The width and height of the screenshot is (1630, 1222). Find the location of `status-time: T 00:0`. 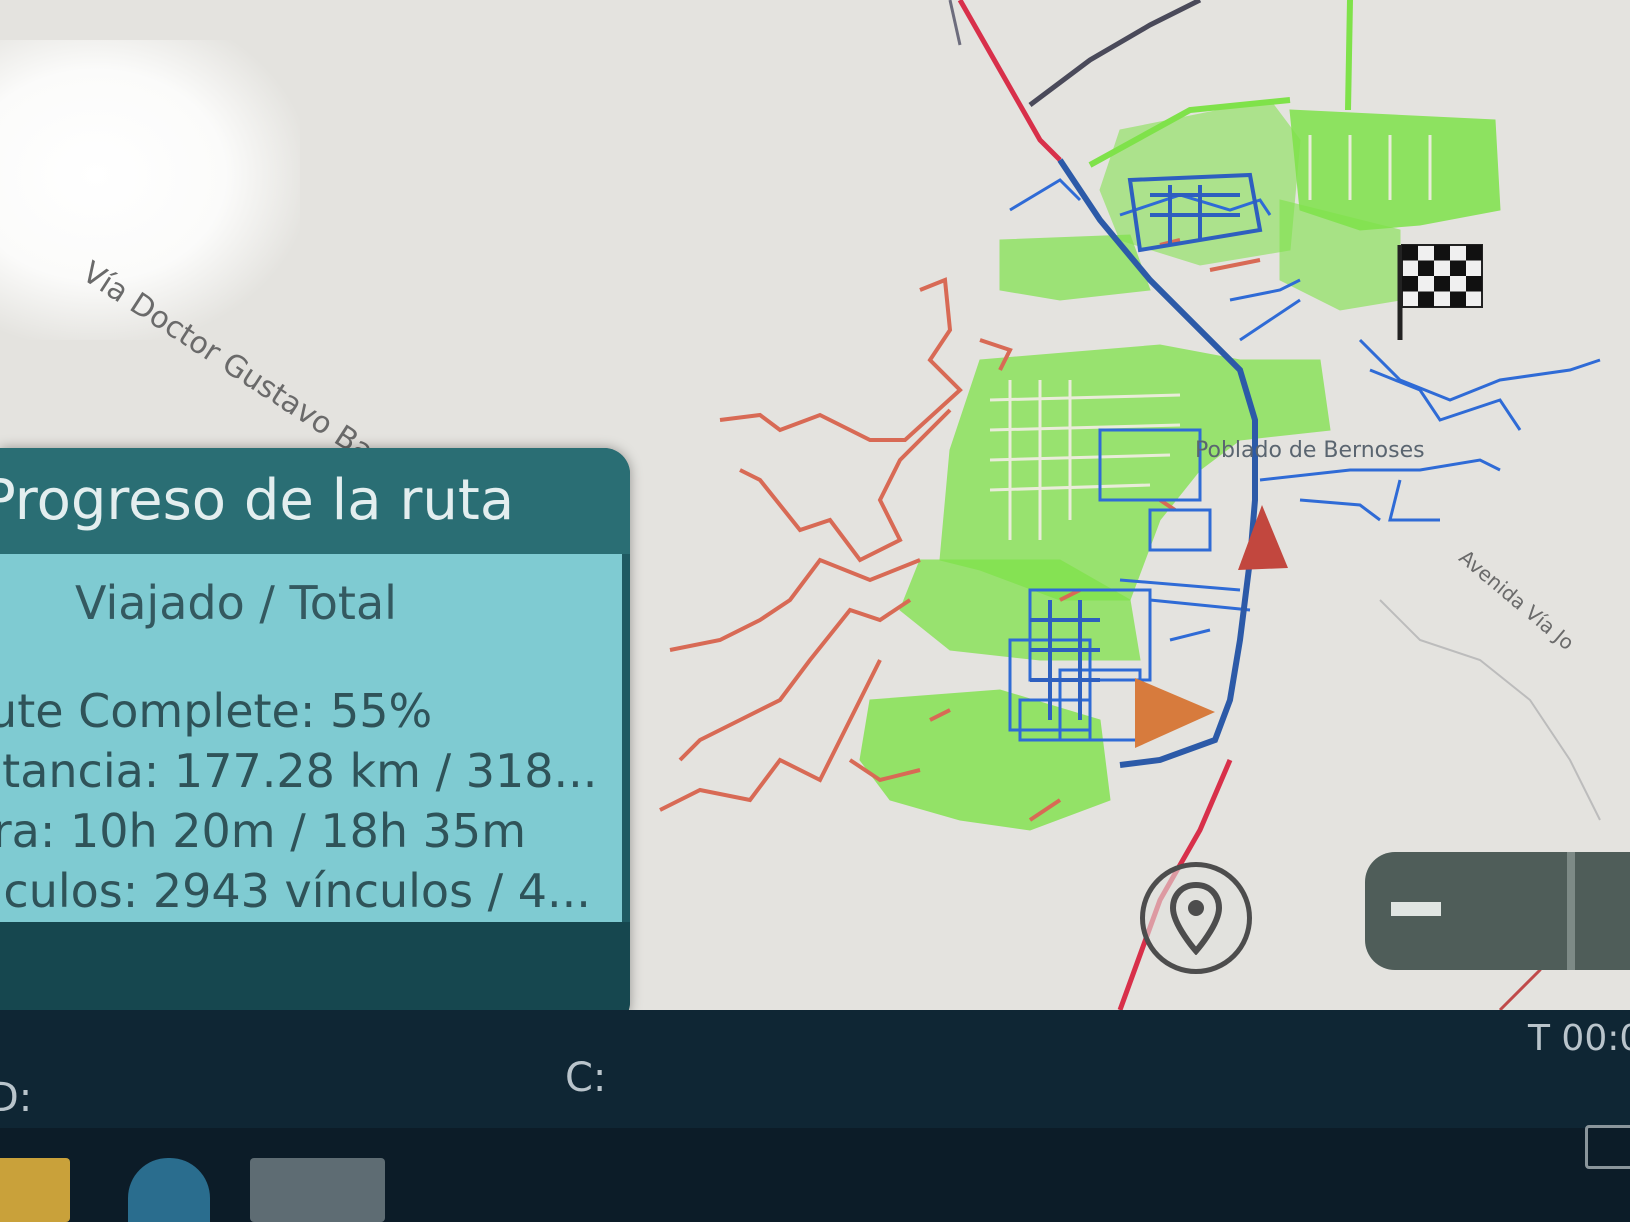

status-time: T 00:0 is located at coordinates (1579, 1038).